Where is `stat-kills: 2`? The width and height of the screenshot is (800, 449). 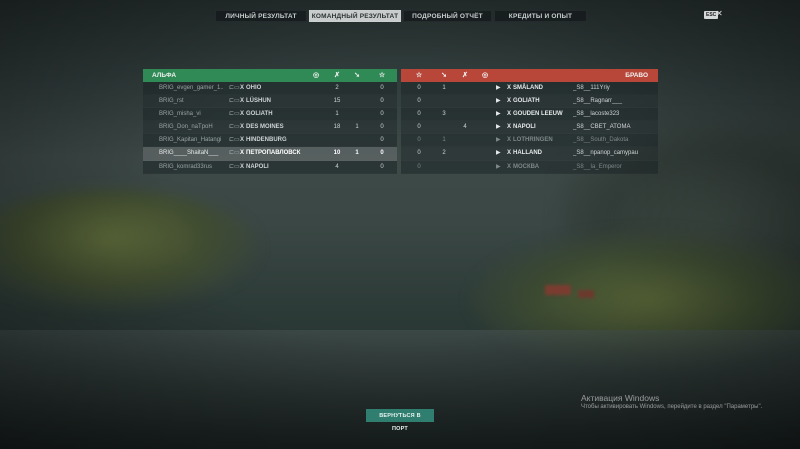 stat-kills: 2 is located at coordinates (337, 88).